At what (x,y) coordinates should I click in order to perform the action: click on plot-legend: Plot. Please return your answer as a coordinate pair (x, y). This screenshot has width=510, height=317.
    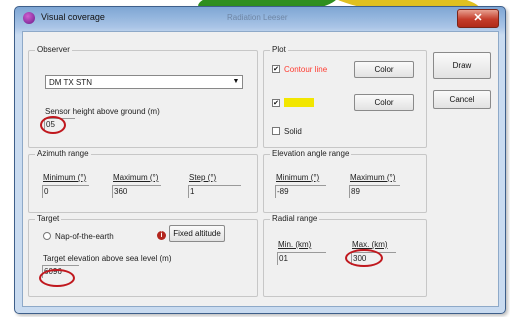
    Looking at the image, I should click on (279, 49).